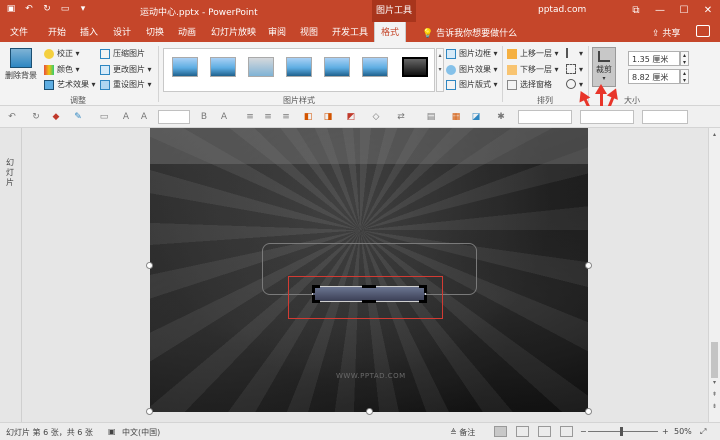  Describe the element at coordinates (62, 69) in the screenshot. I see `color-button: 颜色 ▾` at that location.